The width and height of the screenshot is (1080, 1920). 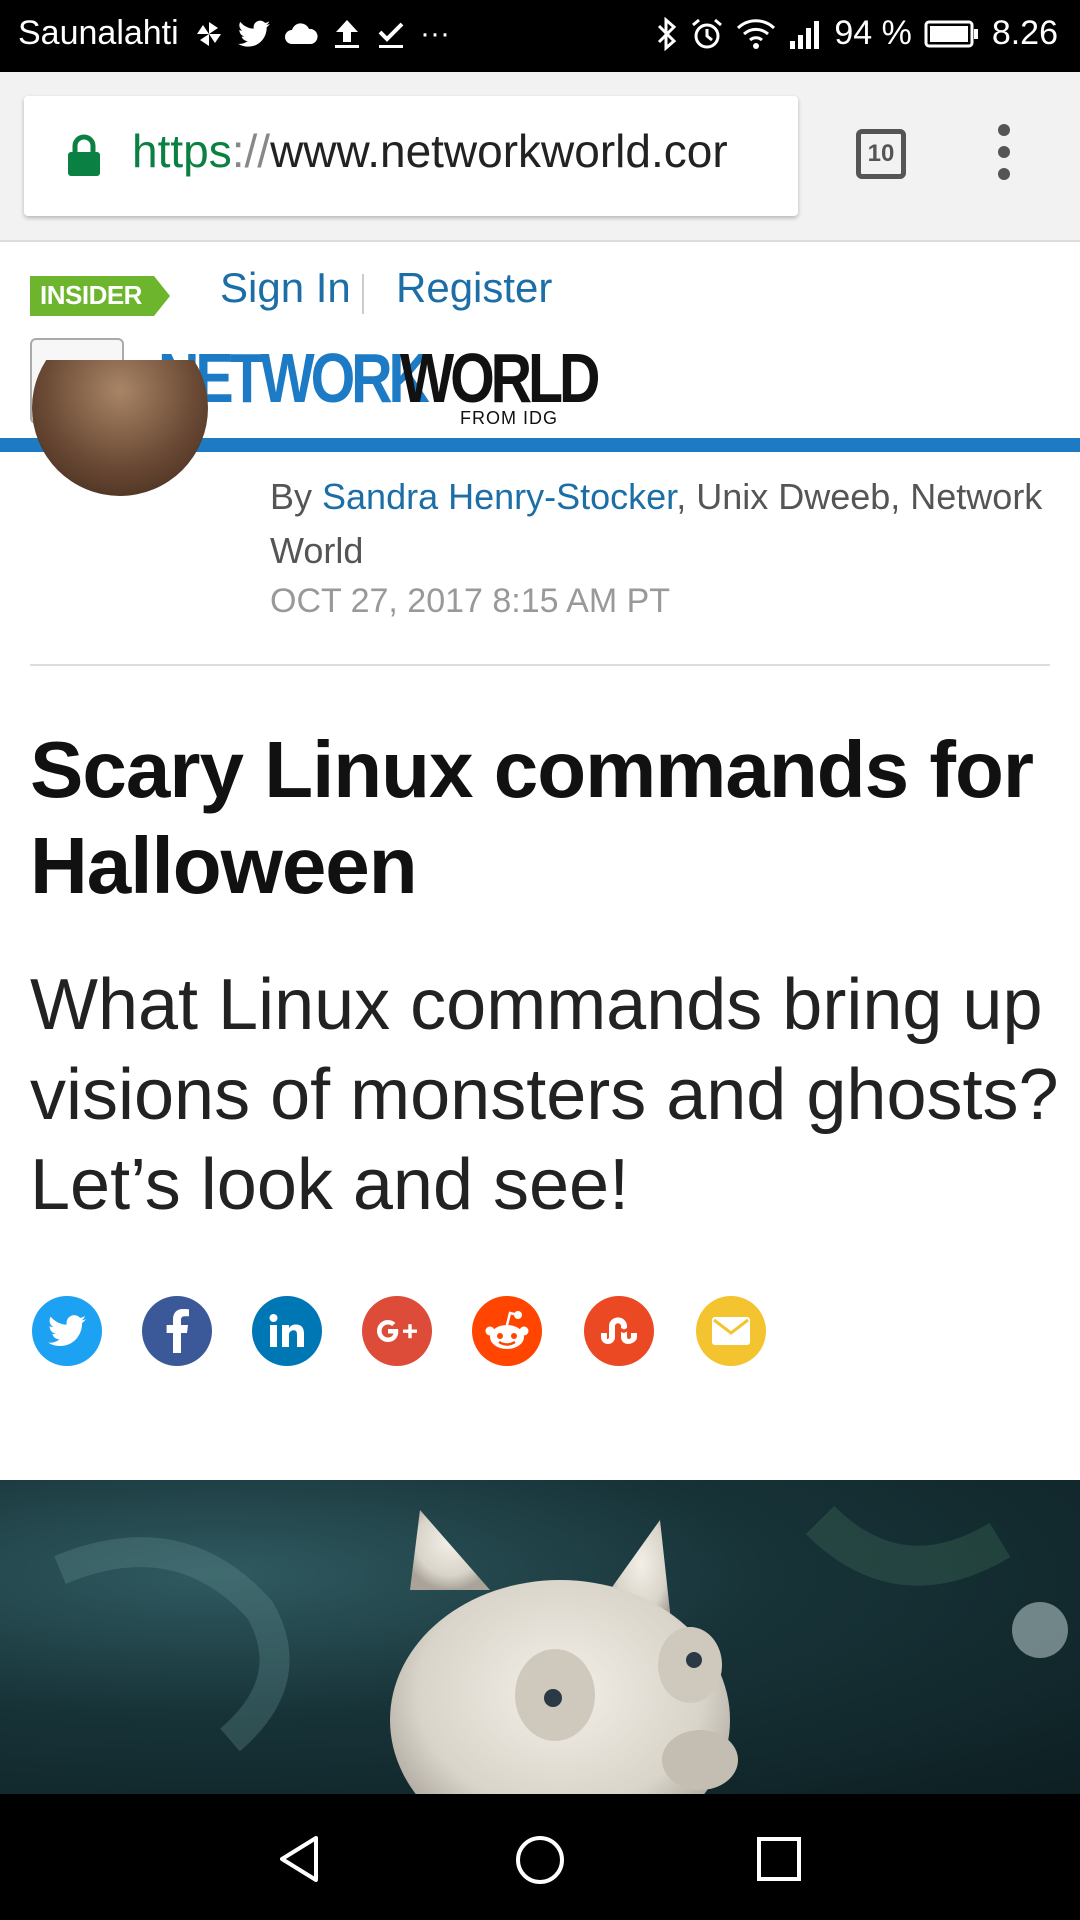 What do you see at coordinates (540, 665) in the screenshot?
I see `divider` at bounding box center [540, 665].